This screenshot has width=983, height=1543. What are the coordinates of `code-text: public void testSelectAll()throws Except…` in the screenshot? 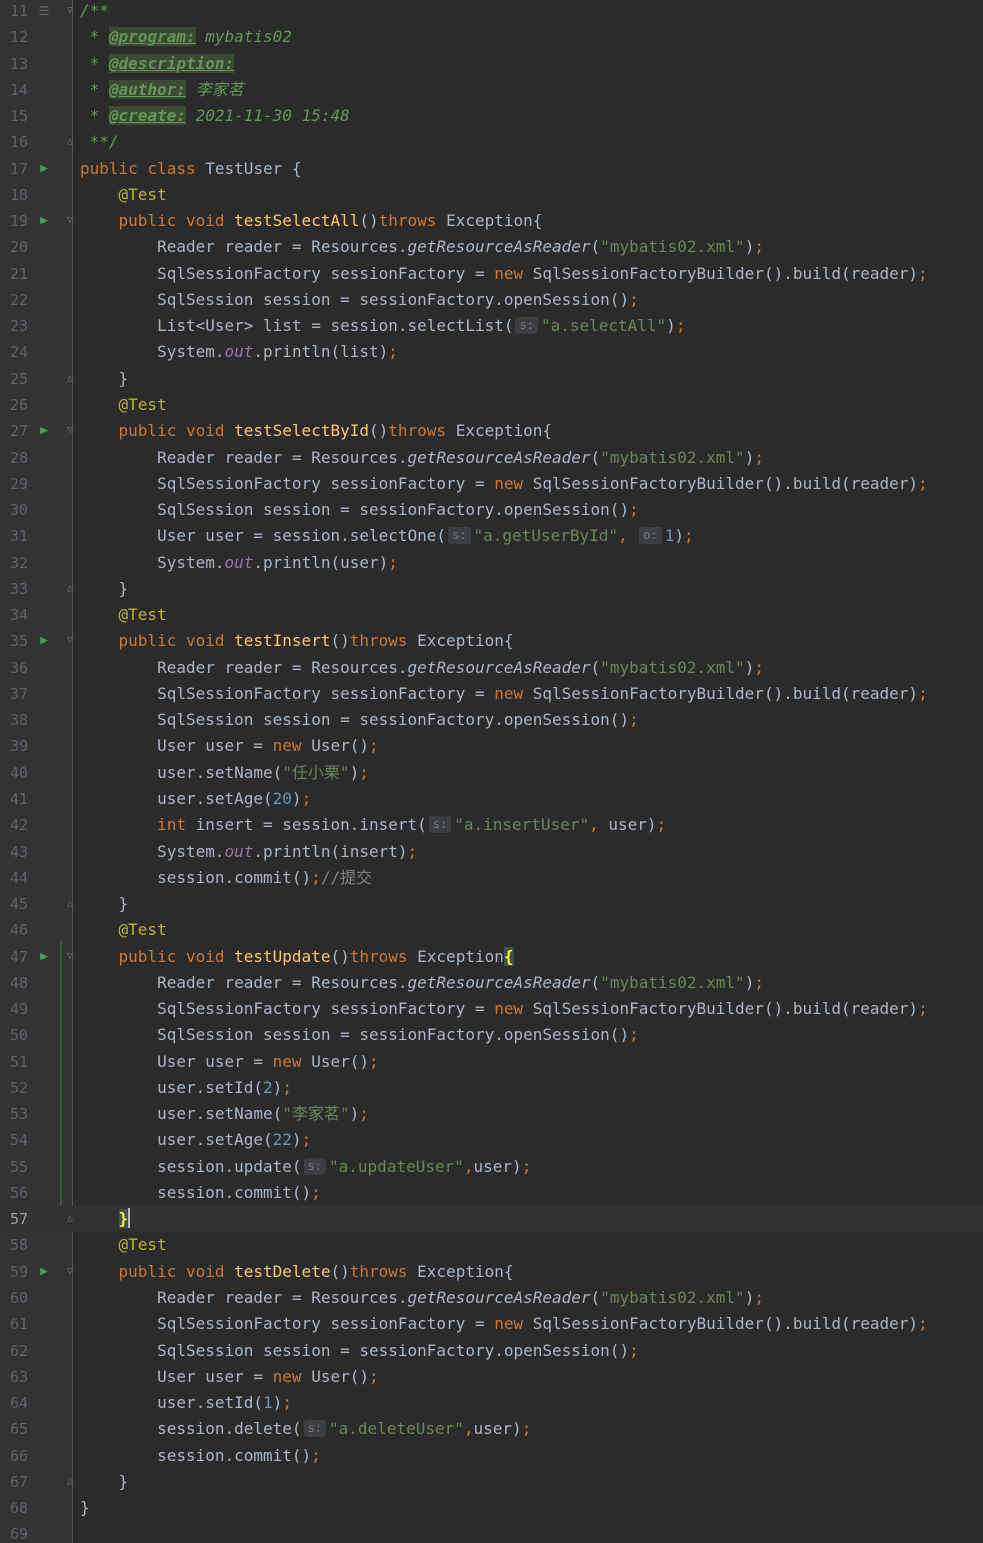 It's located at (311, 221).